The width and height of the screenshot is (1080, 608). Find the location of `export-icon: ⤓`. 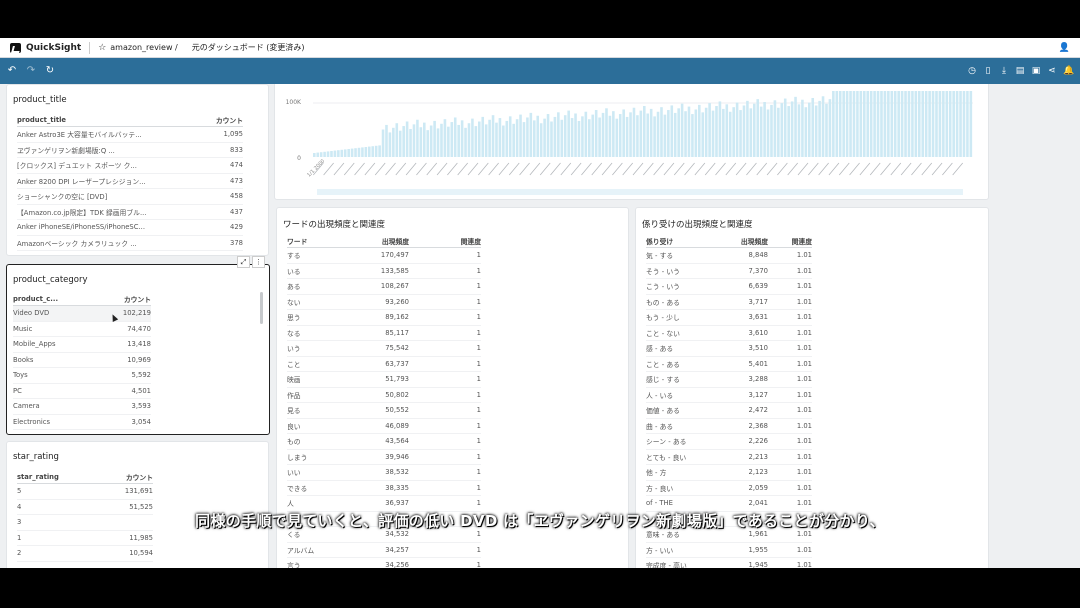

export-icon: ⤓ is located at coordinates (1004, 71).